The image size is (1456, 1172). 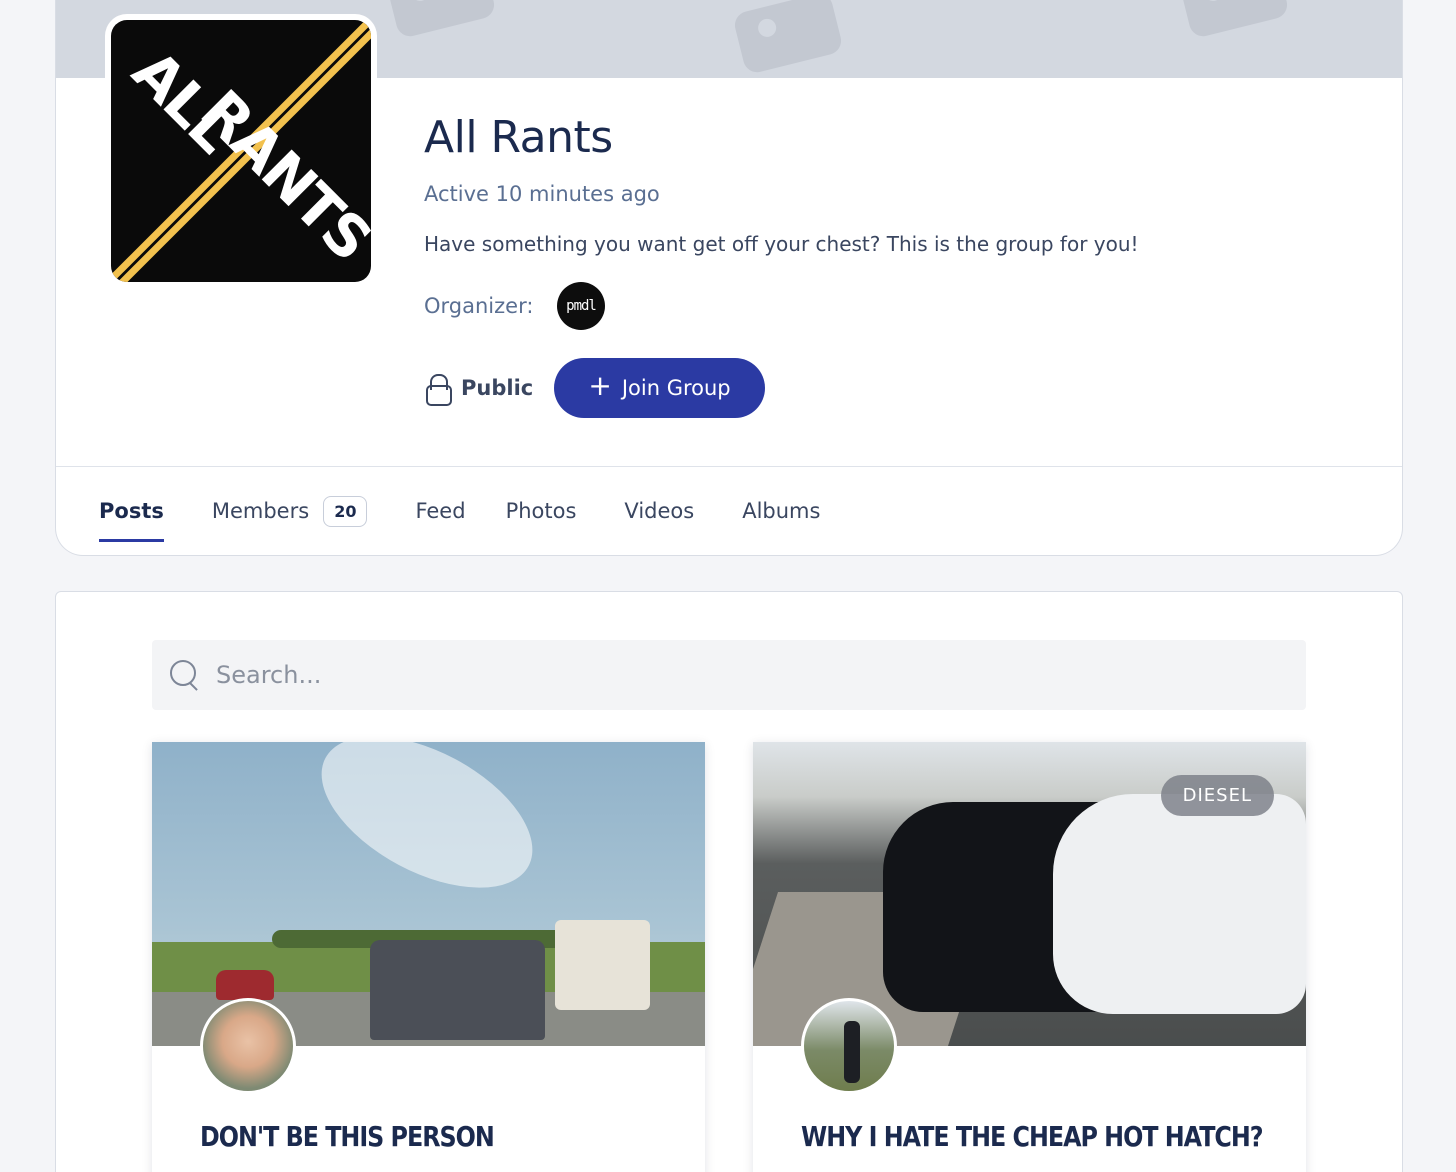 I want to click on search-icon, so click(x=185, y=675).